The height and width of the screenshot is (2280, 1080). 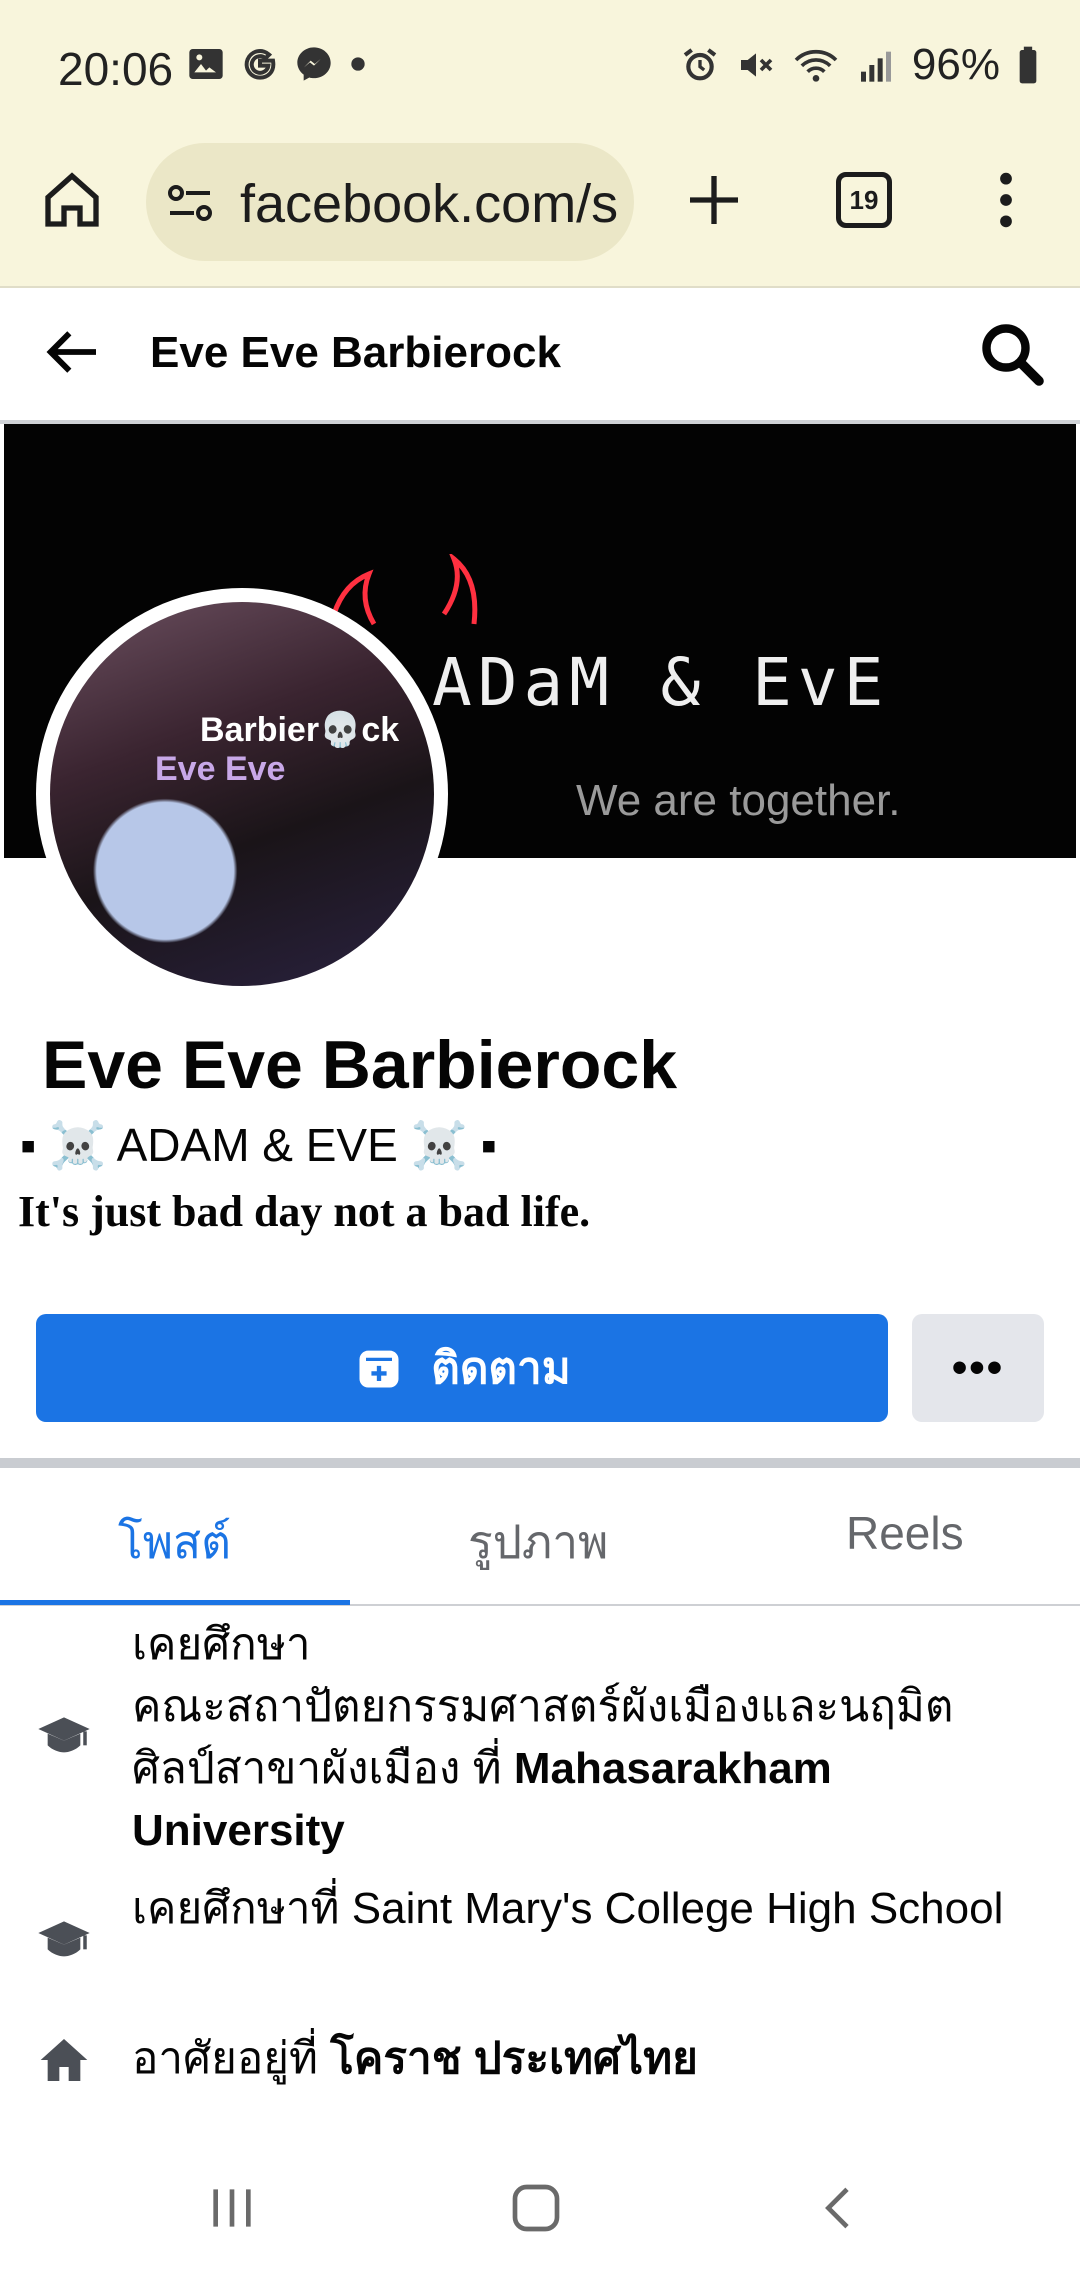 What do you see at coordinates (360, 1065) in the screenshot?
I see `profile-name: Eve Eve Barbierock` at bounding box center [360, 1065].